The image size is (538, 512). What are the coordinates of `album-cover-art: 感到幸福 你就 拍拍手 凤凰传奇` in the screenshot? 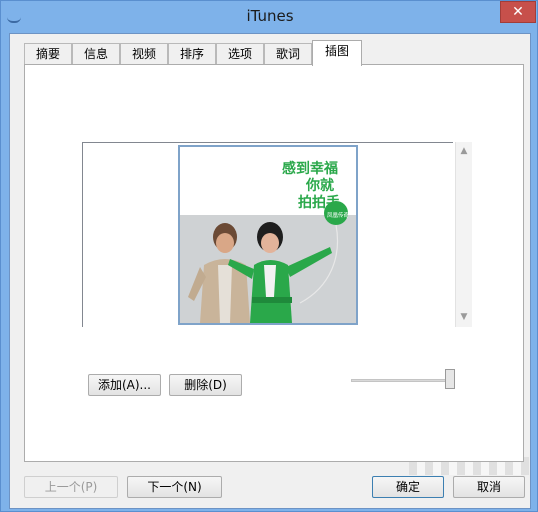 It's located at (268, 235).